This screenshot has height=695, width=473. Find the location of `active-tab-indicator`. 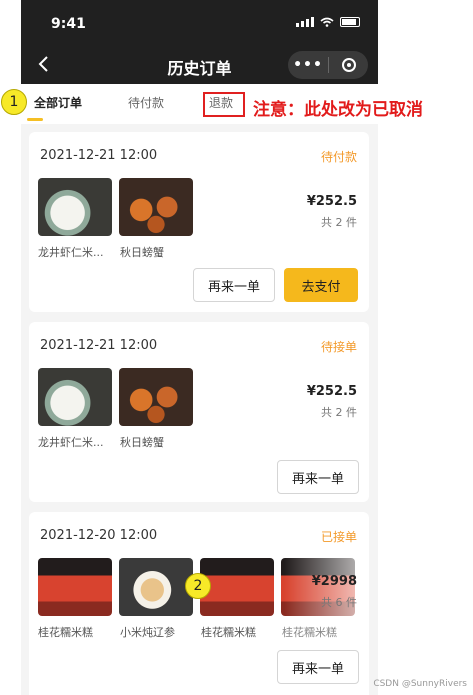

active-tab-indicator is located at coordinates (35, 119).